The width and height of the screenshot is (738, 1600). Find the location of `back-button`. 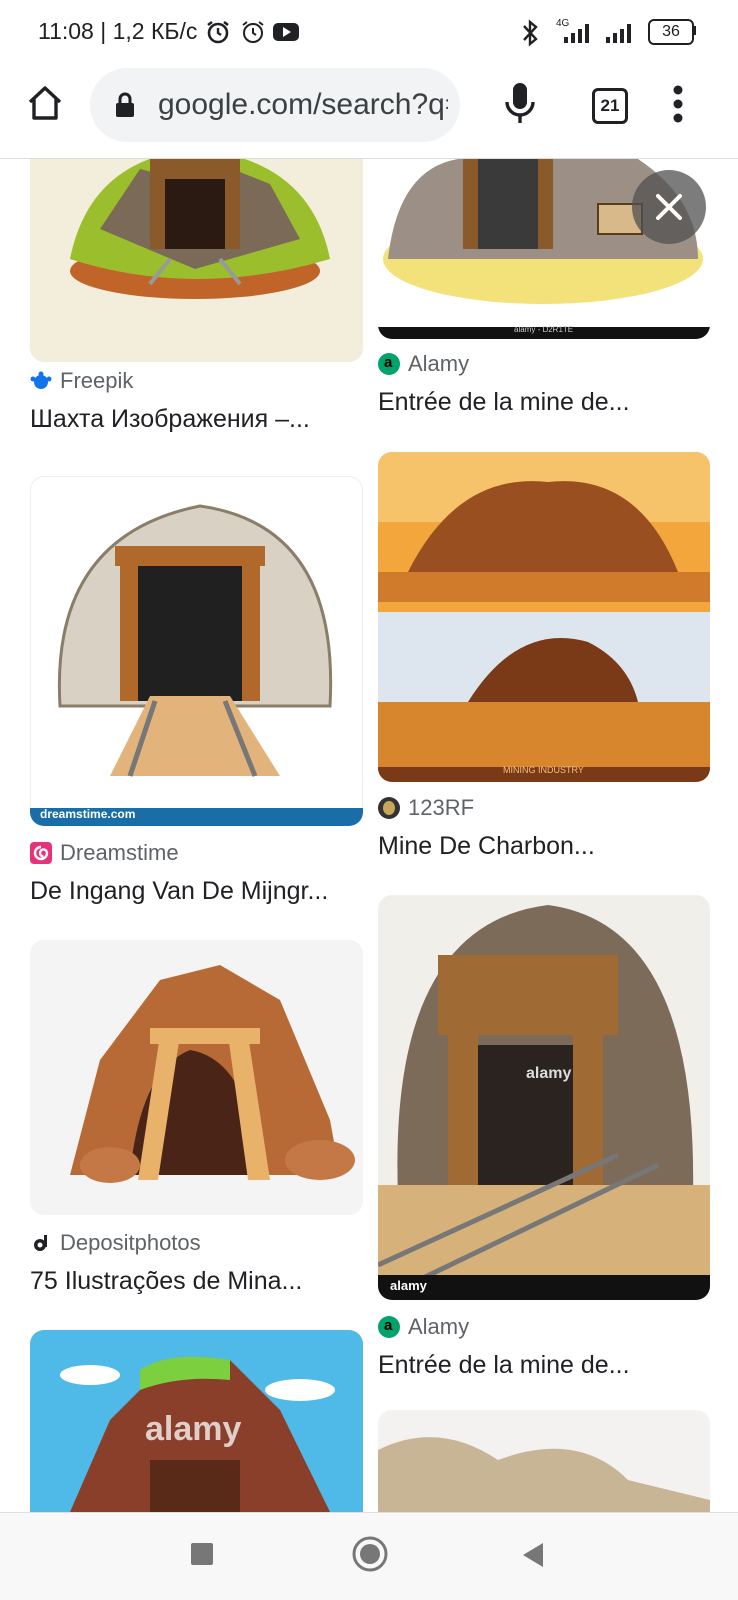

back-button is located at coordinates (533, 1555).